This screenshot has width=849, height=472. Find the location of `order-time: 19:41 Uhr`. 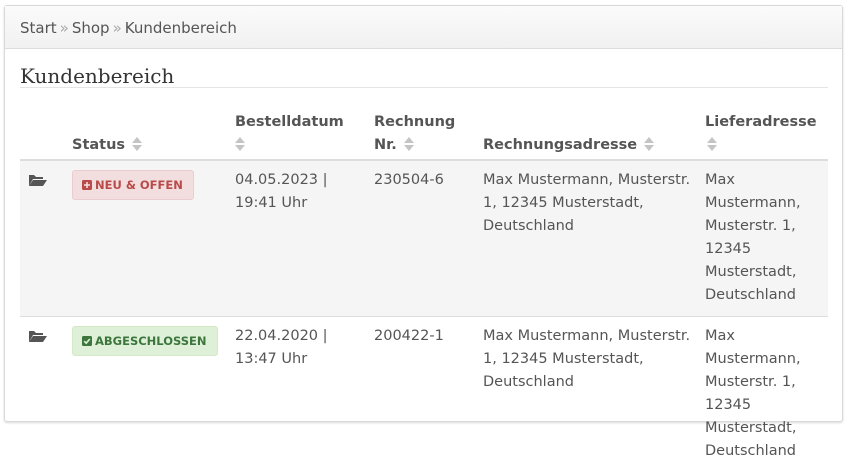

order-time: 19:41 Uhr is located at coordinates (271, 203).